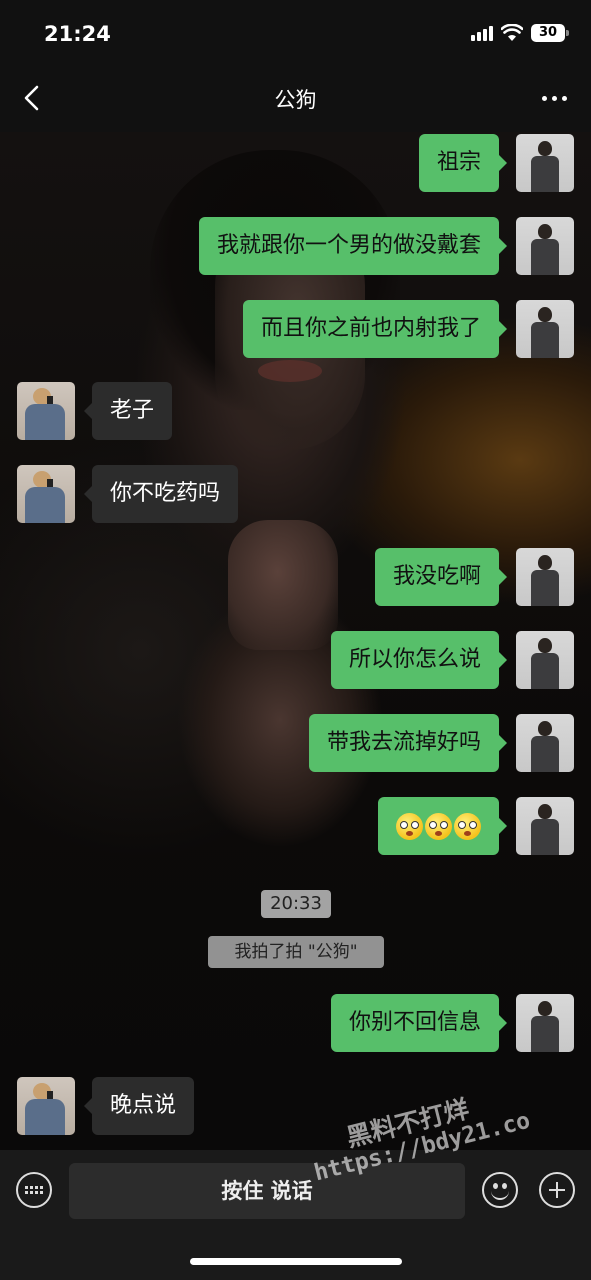  What do you see at coordinates (296, 1261) in the screenshot?
I see `home-indicator` at bounding box center [296, 1261].